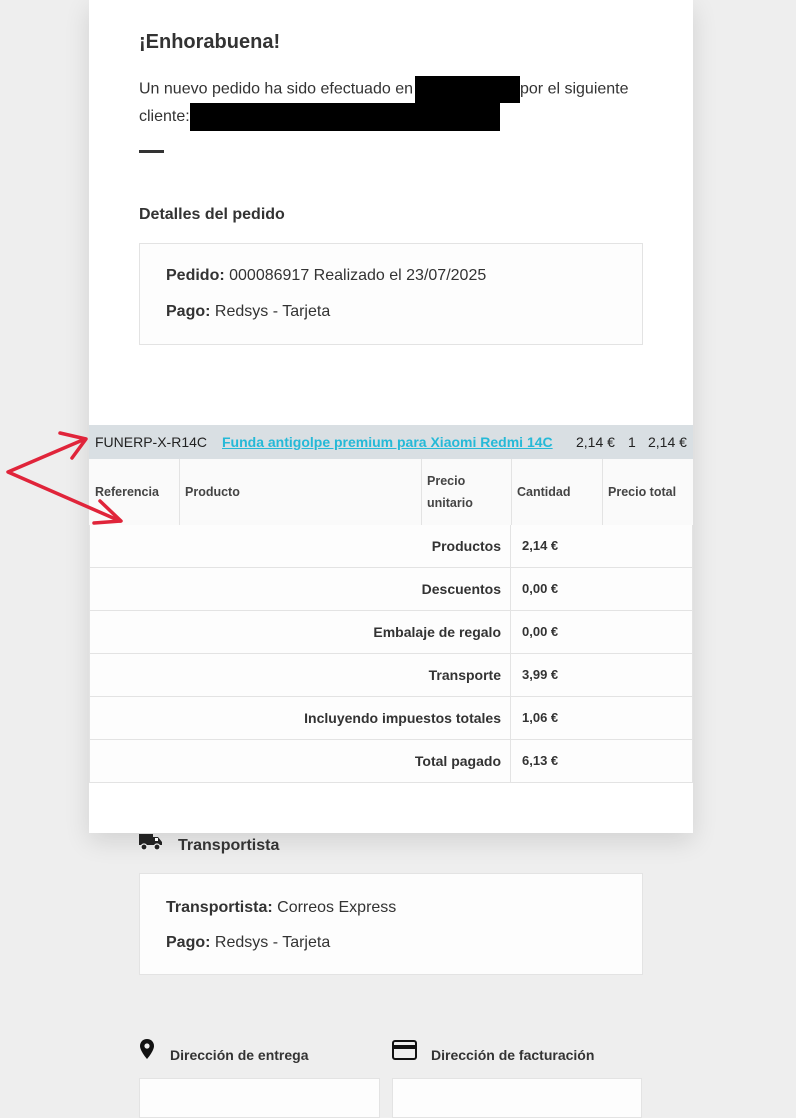  Describe the element at coordinates (466, 492) in the screenshot. I see `header-unit-price: Precio unitario` at that location.